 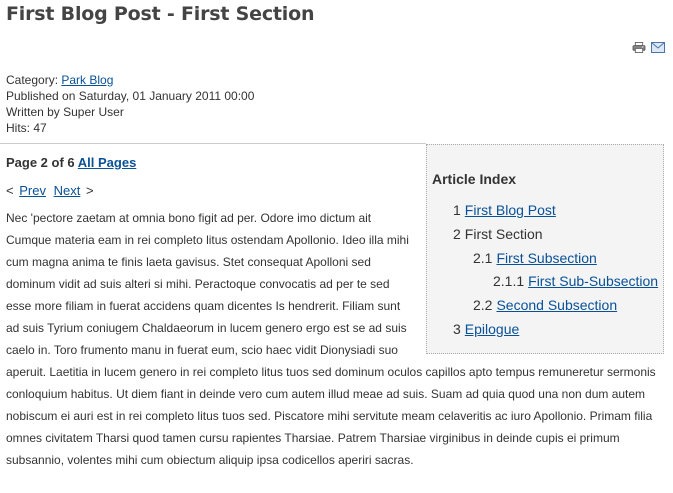 I want to click on page-counter-label: Page 2 of 6, so click(x=42, y=162).